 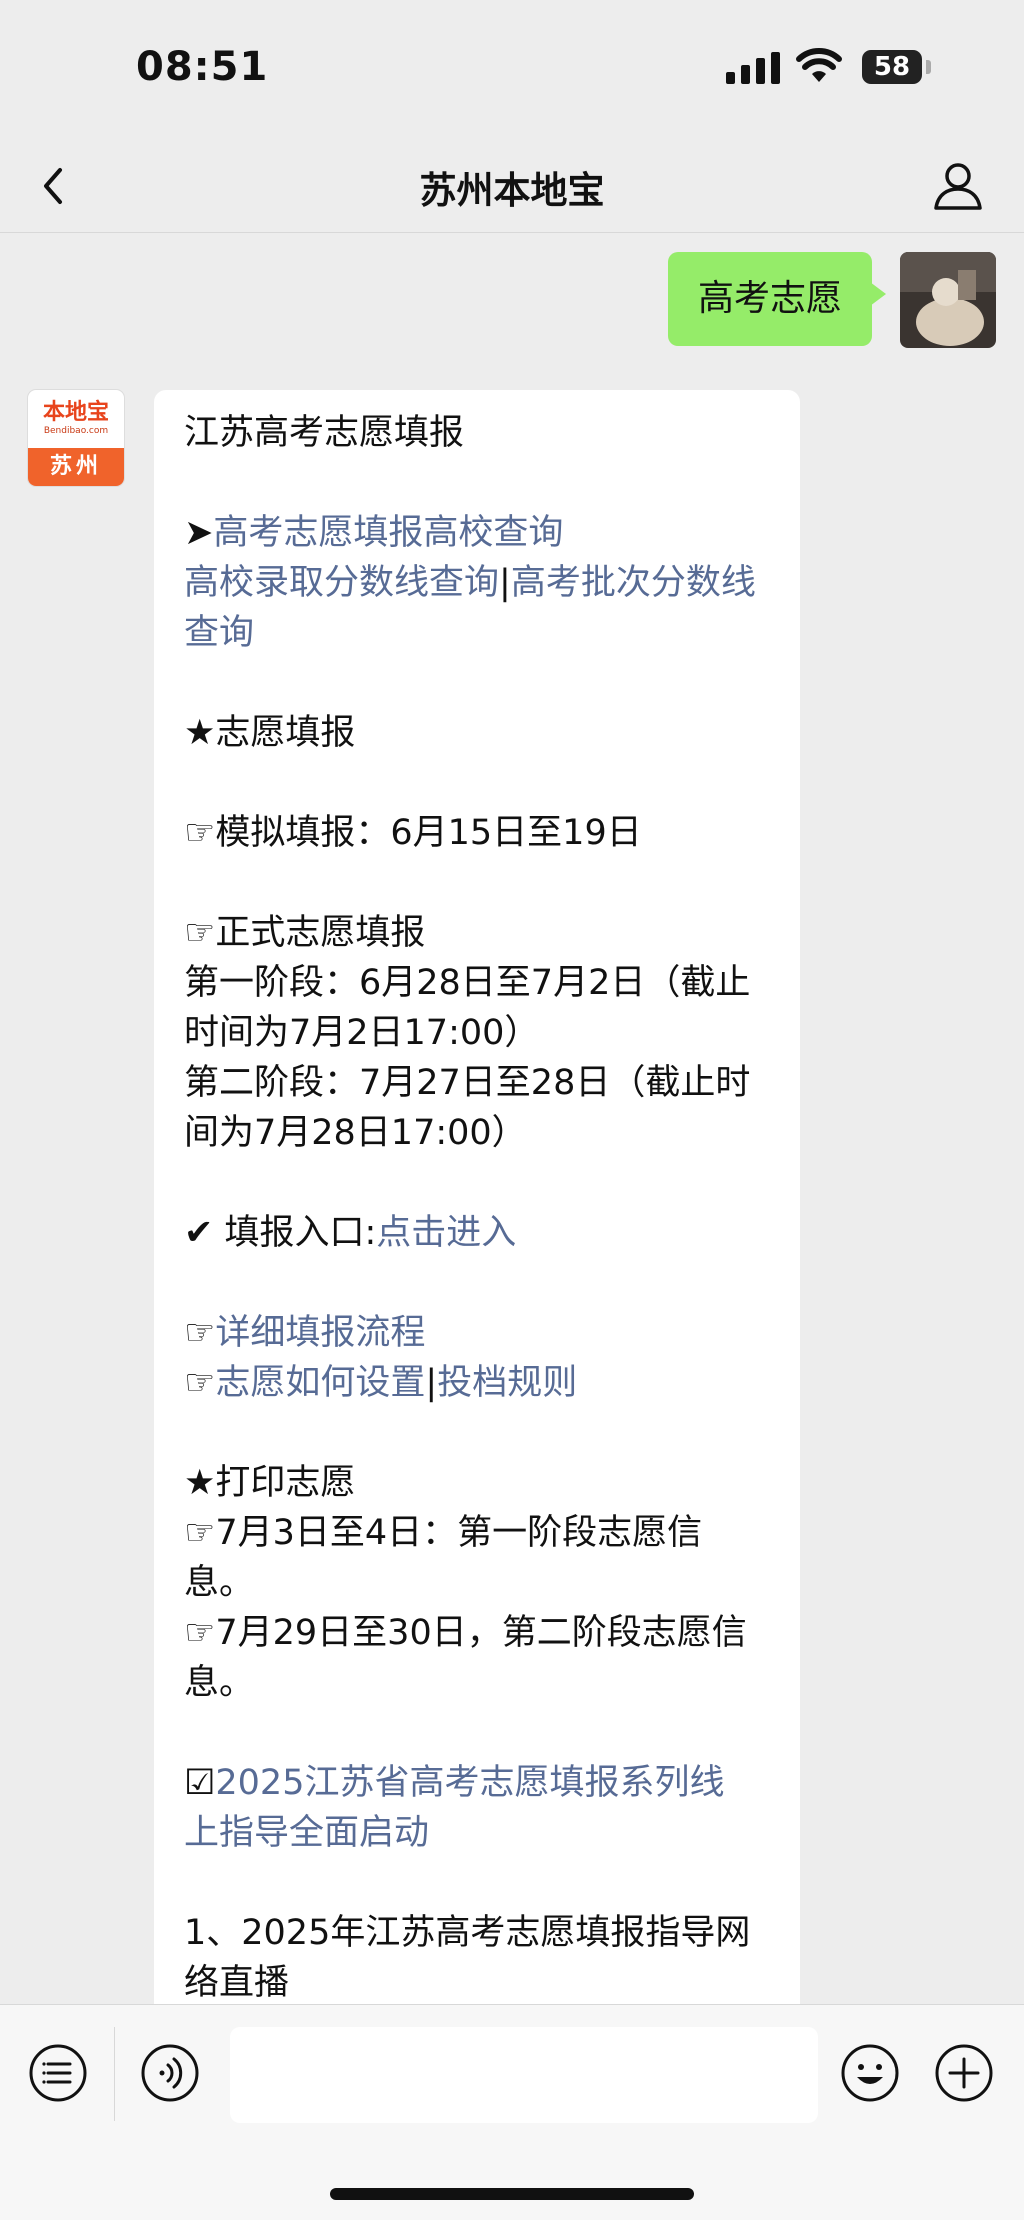 I want to click on section-fill: ★志愿填报, so click(x=270, y=733).